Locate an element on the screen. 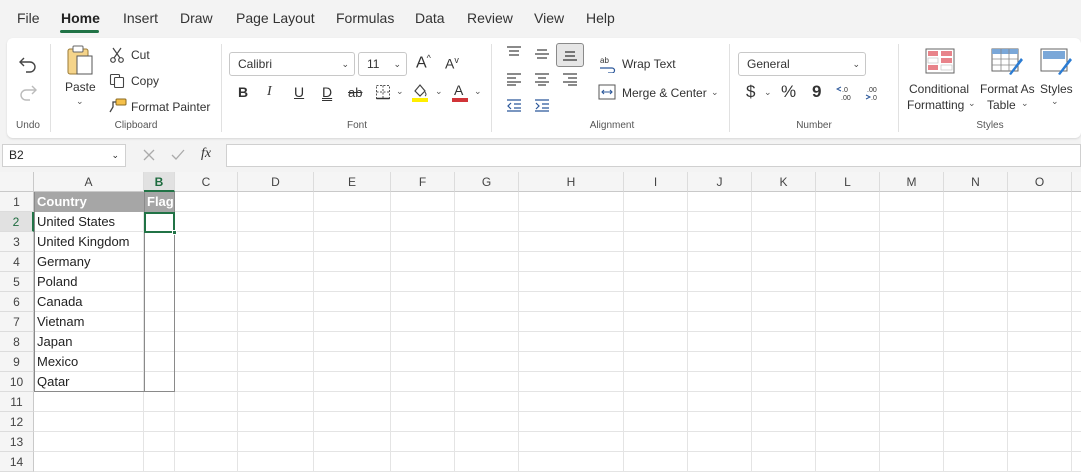 This screenshot has height=472, width=1081. cell-a4: Germany is located at coordinates (89, 262).